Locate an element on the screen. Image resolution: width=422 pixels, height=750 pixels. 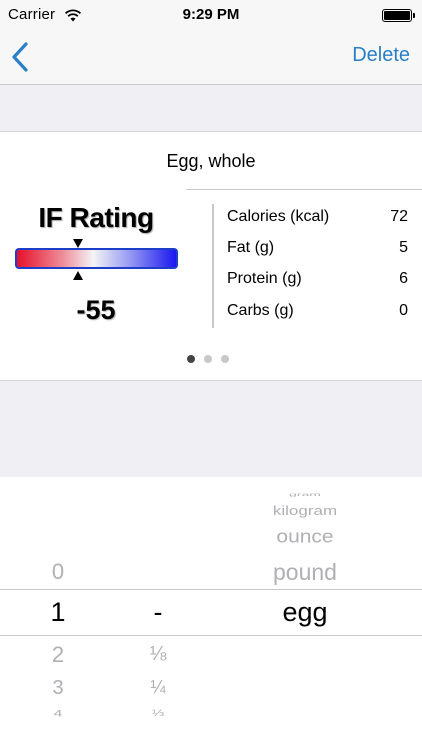
rating-marker-bottom-icon is located at coordinates (78, 275).